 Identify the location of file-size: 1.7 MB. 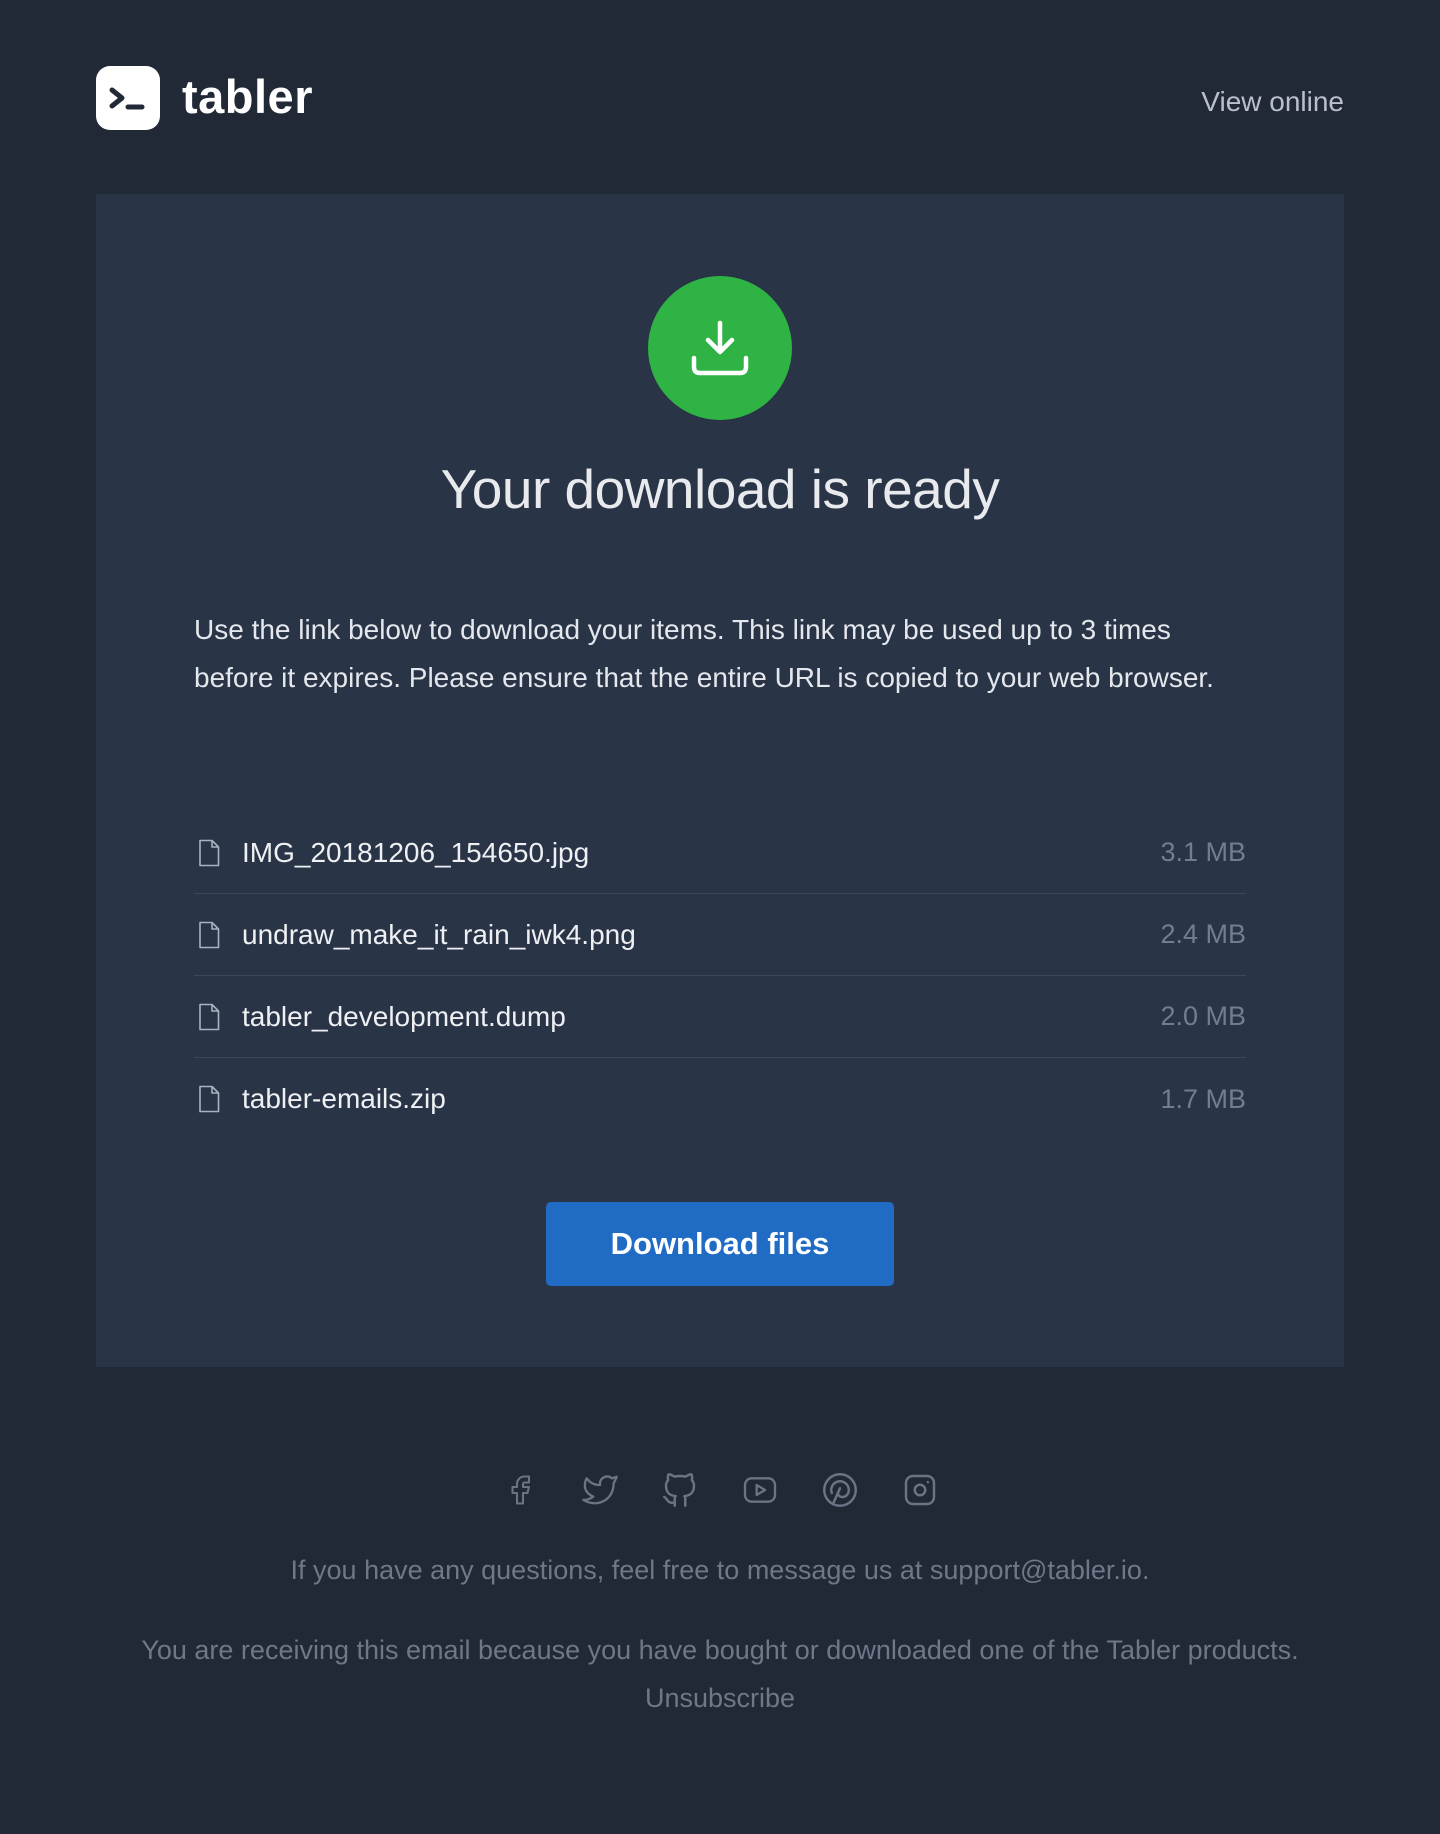
(1203, 1098).